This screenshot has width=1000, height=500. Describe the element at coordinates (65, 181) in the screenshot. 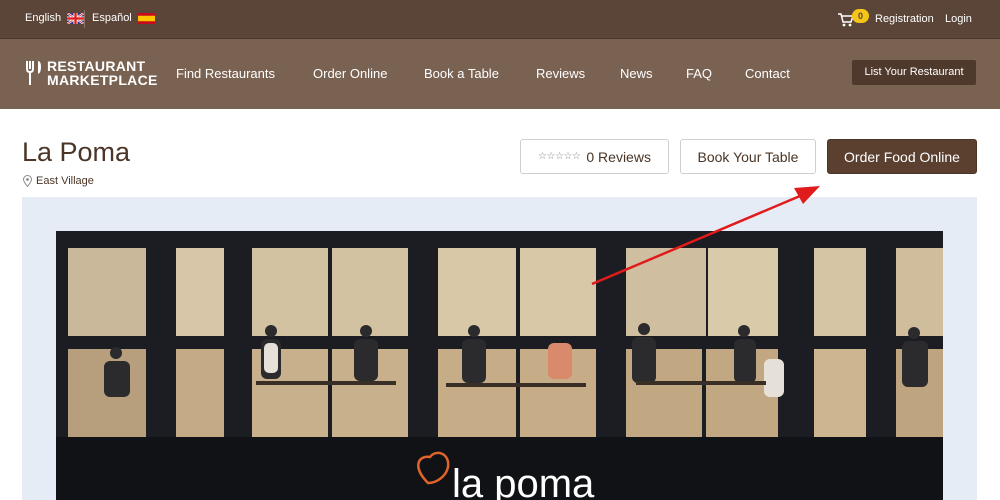

I see `restaurant-location-label: East Village` at that location.